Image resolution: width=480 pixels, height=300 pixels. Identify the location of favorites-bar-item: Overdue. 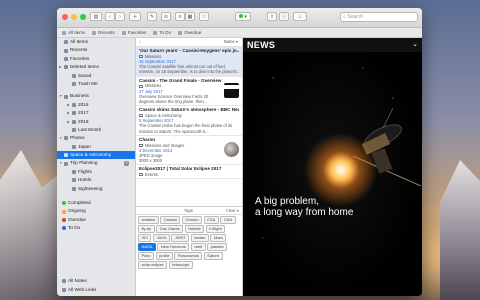
(189, 32).